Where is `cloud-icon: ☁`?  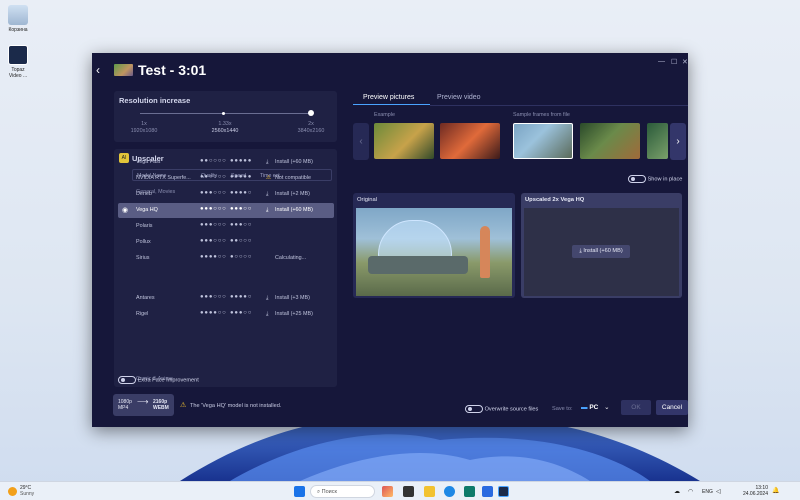
cloud-icon: ☁ is located at coordinates (677, 491).